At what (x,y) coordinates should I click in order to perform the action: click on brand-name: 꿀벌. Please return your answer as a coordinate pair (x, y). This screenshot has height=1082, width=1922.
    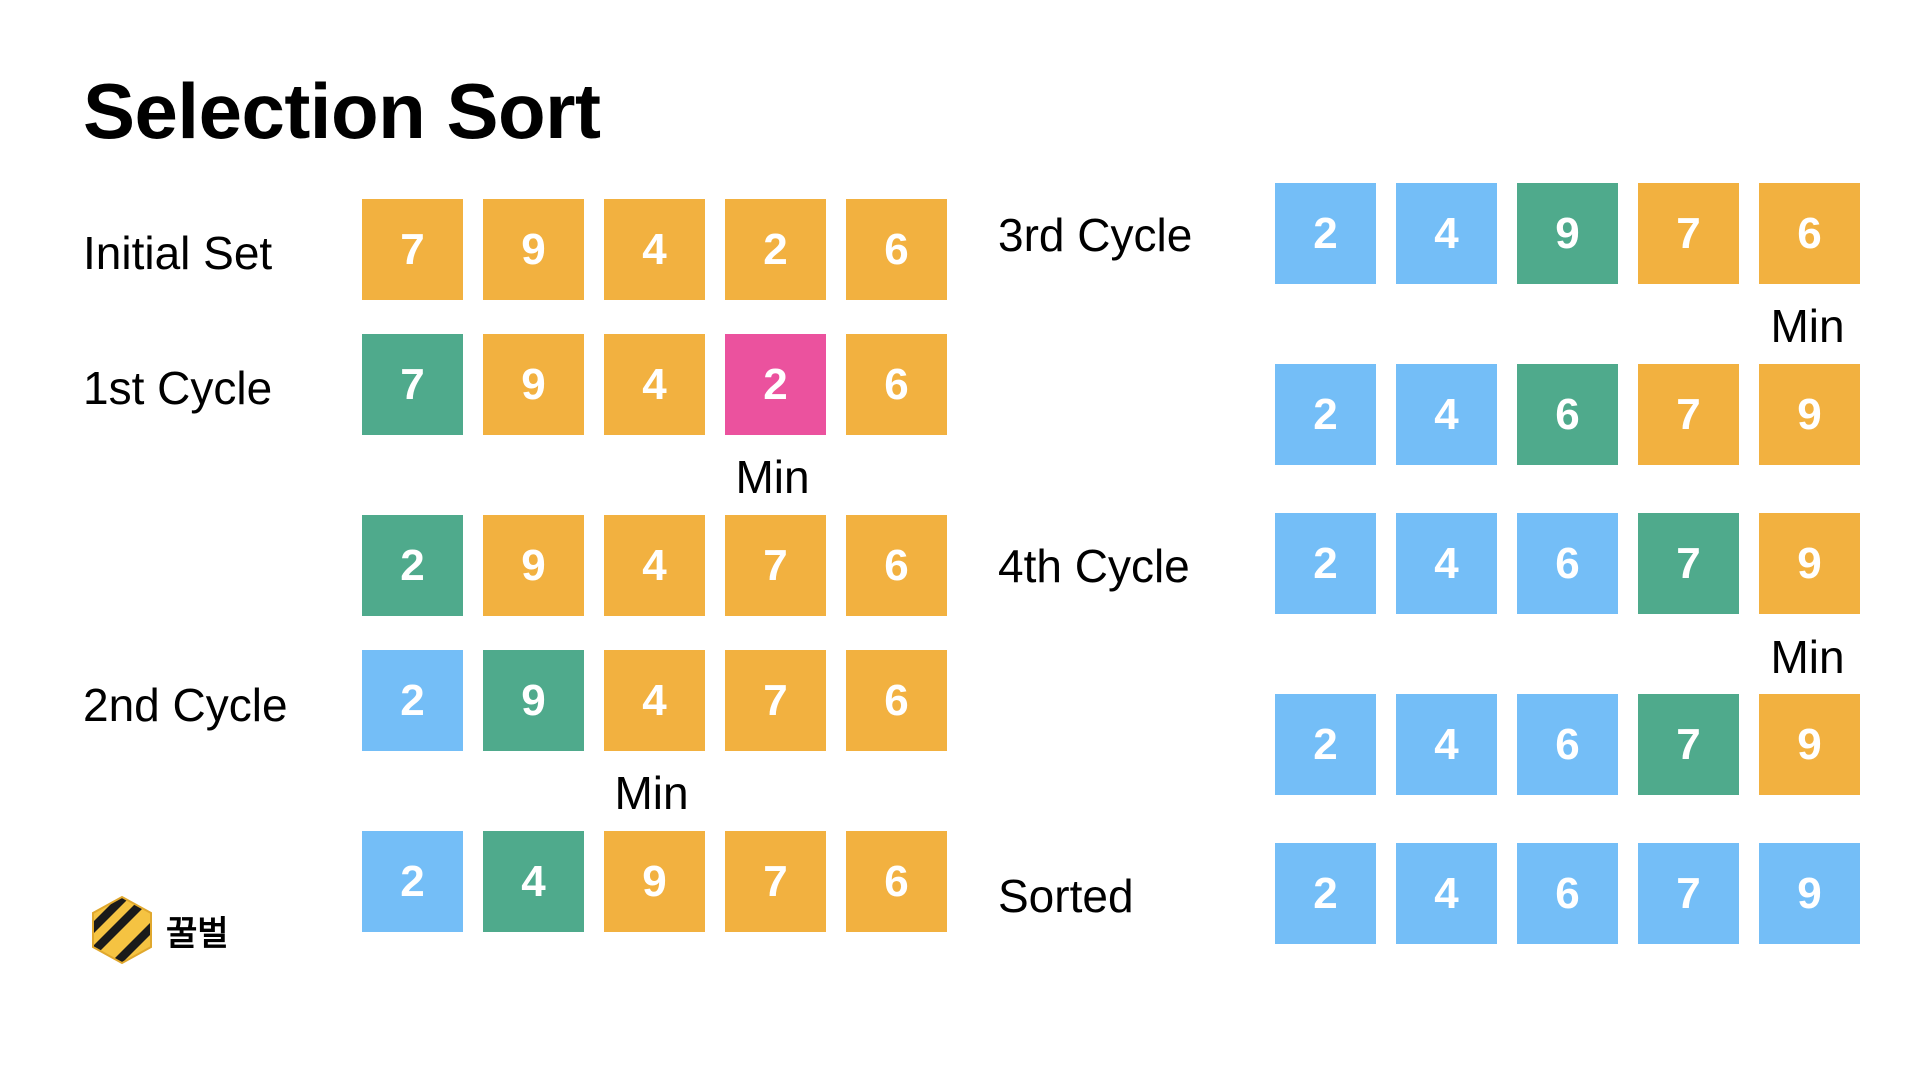
    Looking at the image, I should click on (197, 933).